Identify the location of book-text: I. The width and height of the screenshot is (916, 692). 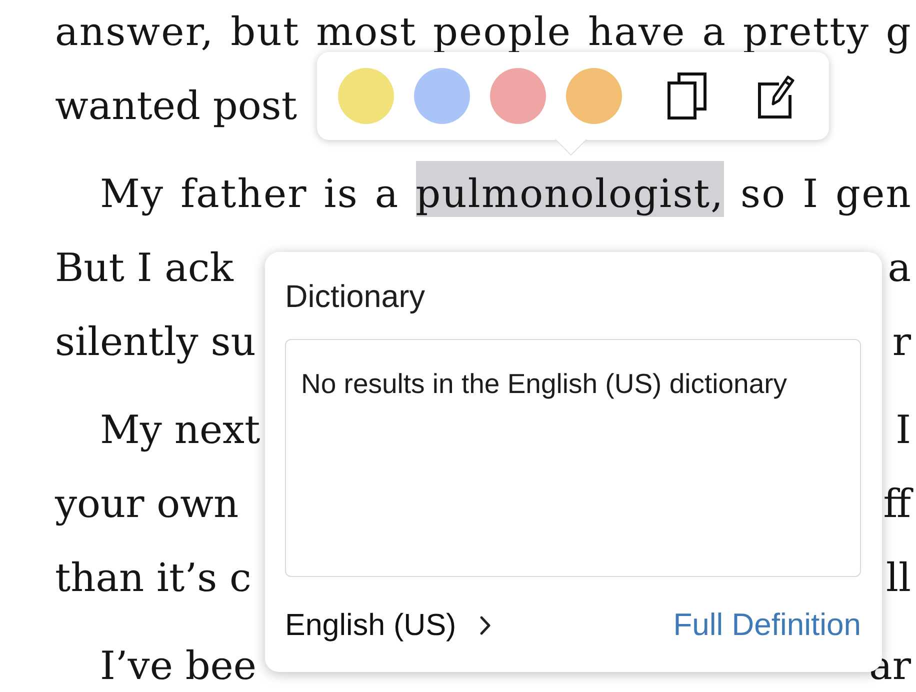
(904, 431).